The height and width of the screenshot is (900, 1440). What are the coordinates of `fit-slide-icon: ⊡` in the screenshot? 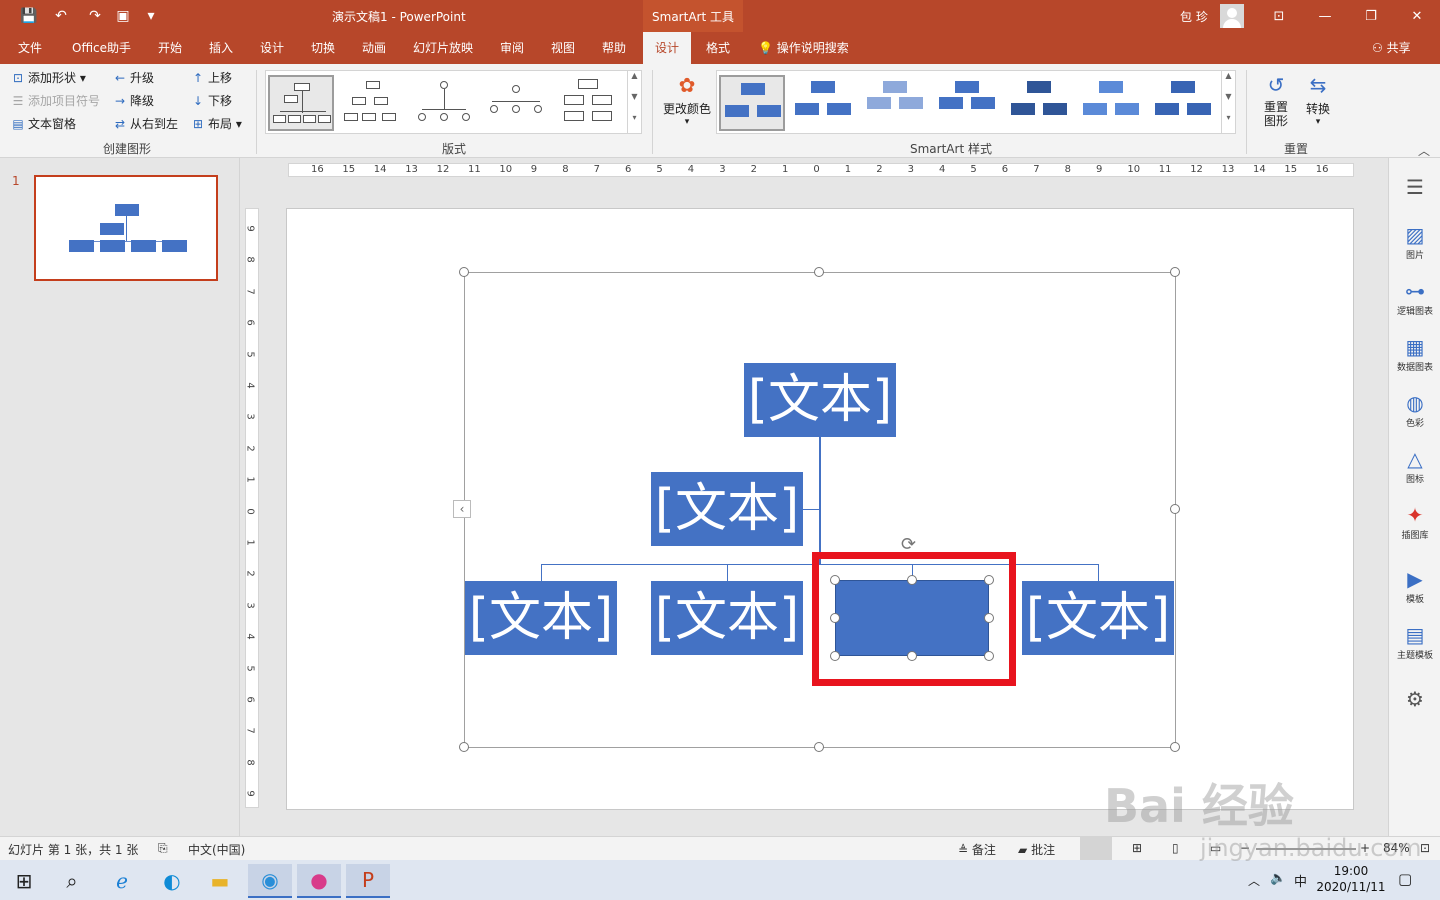 It's located at (1425, 848).